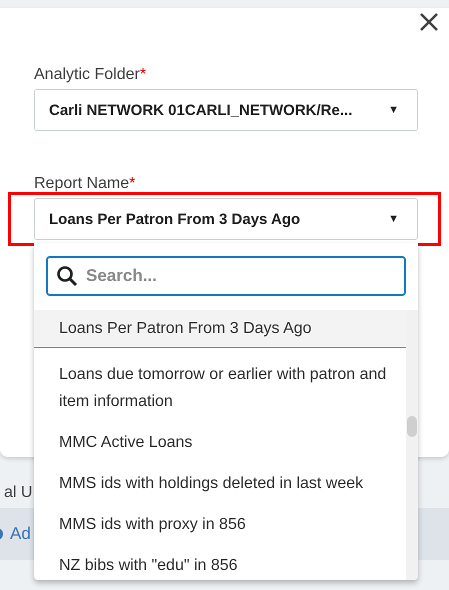 Image resolution: width=449 pixels, height=590 pixels. What do you see at coordinates (220, 442) in the screenshot?
I see `dropdown-option: MMC Active Loans` at bounding box center [220, 442].